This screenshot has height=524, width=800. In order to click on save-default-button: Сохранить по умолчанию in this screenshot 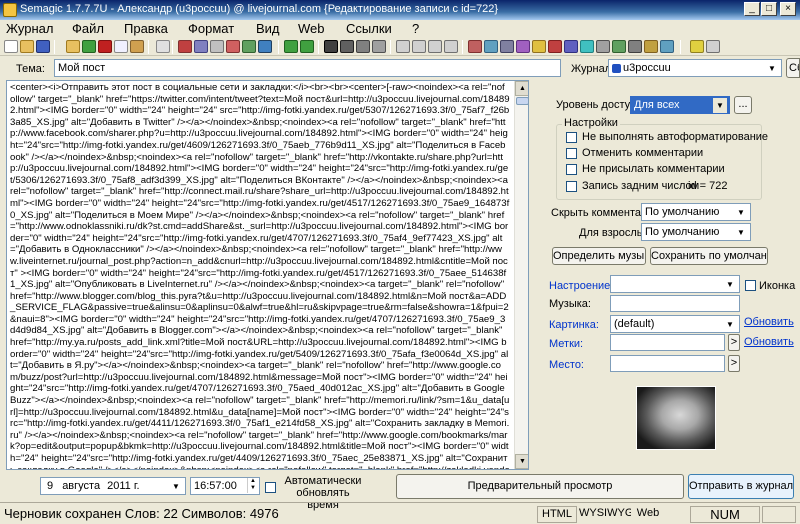, I will do `click(709, 256)`.